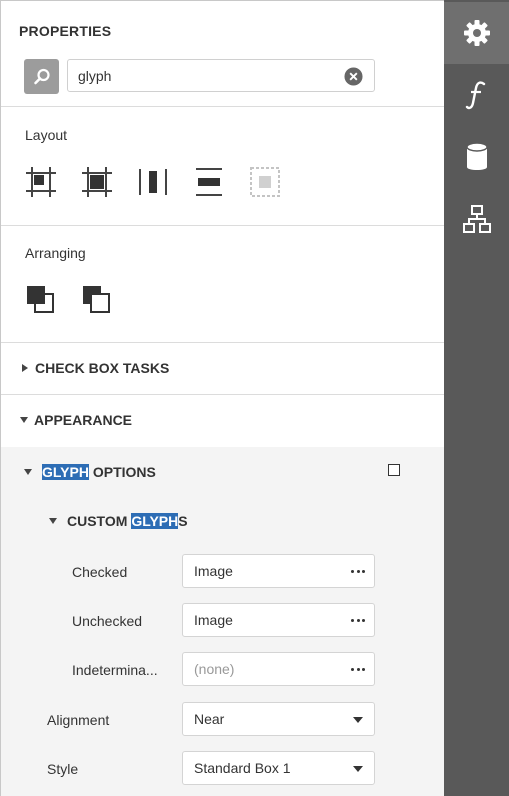  I want to click on search-input: glyph, so click(221, 75).